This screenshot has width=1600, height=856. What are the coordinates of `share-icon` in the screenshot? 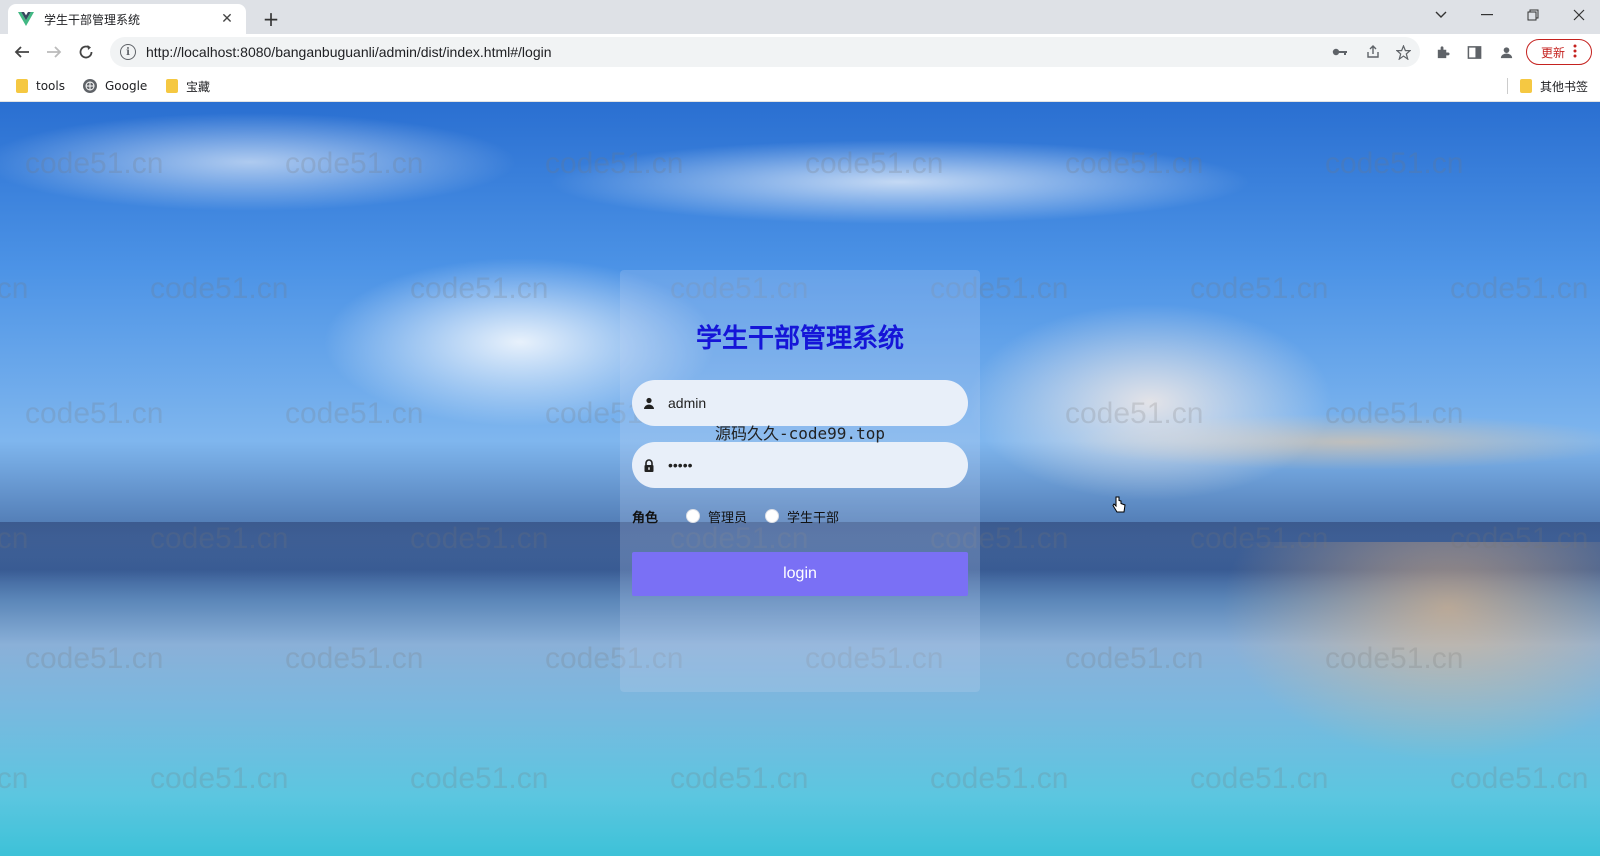 It's located at (1373, 52).